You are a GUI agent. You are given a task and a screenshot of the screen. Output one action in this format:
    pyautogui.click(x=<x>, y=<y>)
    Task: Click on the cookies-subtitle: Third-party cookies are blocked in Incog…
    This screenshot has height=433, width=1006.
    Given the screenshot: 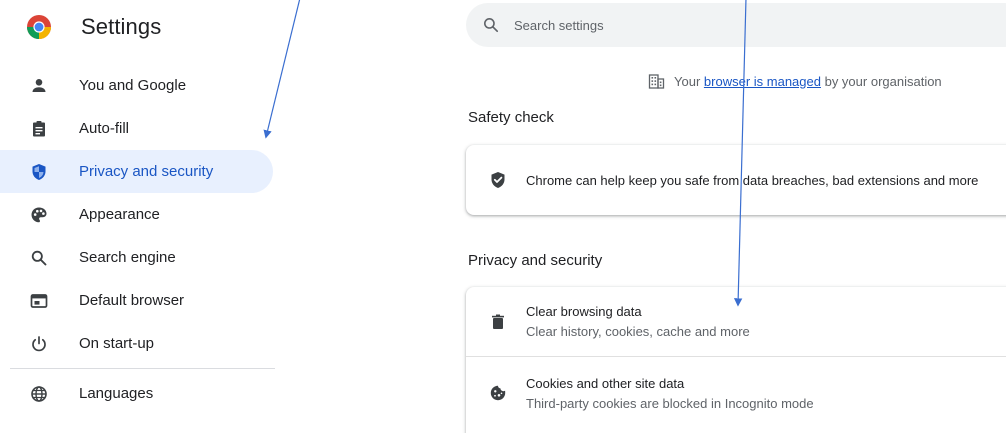 What is the action you would take?
    pyautogui.click(x=670, y=403)
    